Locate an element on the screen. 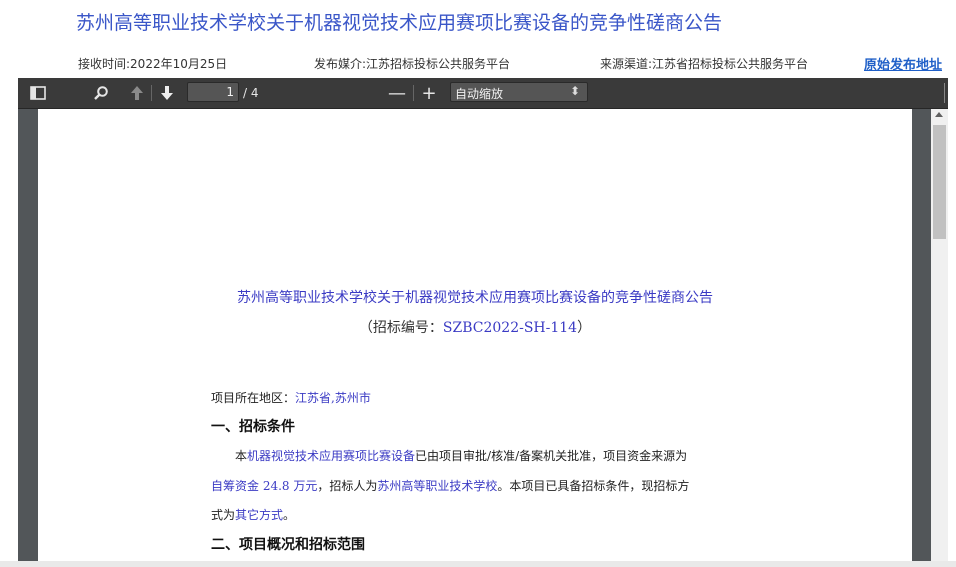 This screenshot has width=956, height=567. zoom-out-button: — is located at coordinates (397, 93).